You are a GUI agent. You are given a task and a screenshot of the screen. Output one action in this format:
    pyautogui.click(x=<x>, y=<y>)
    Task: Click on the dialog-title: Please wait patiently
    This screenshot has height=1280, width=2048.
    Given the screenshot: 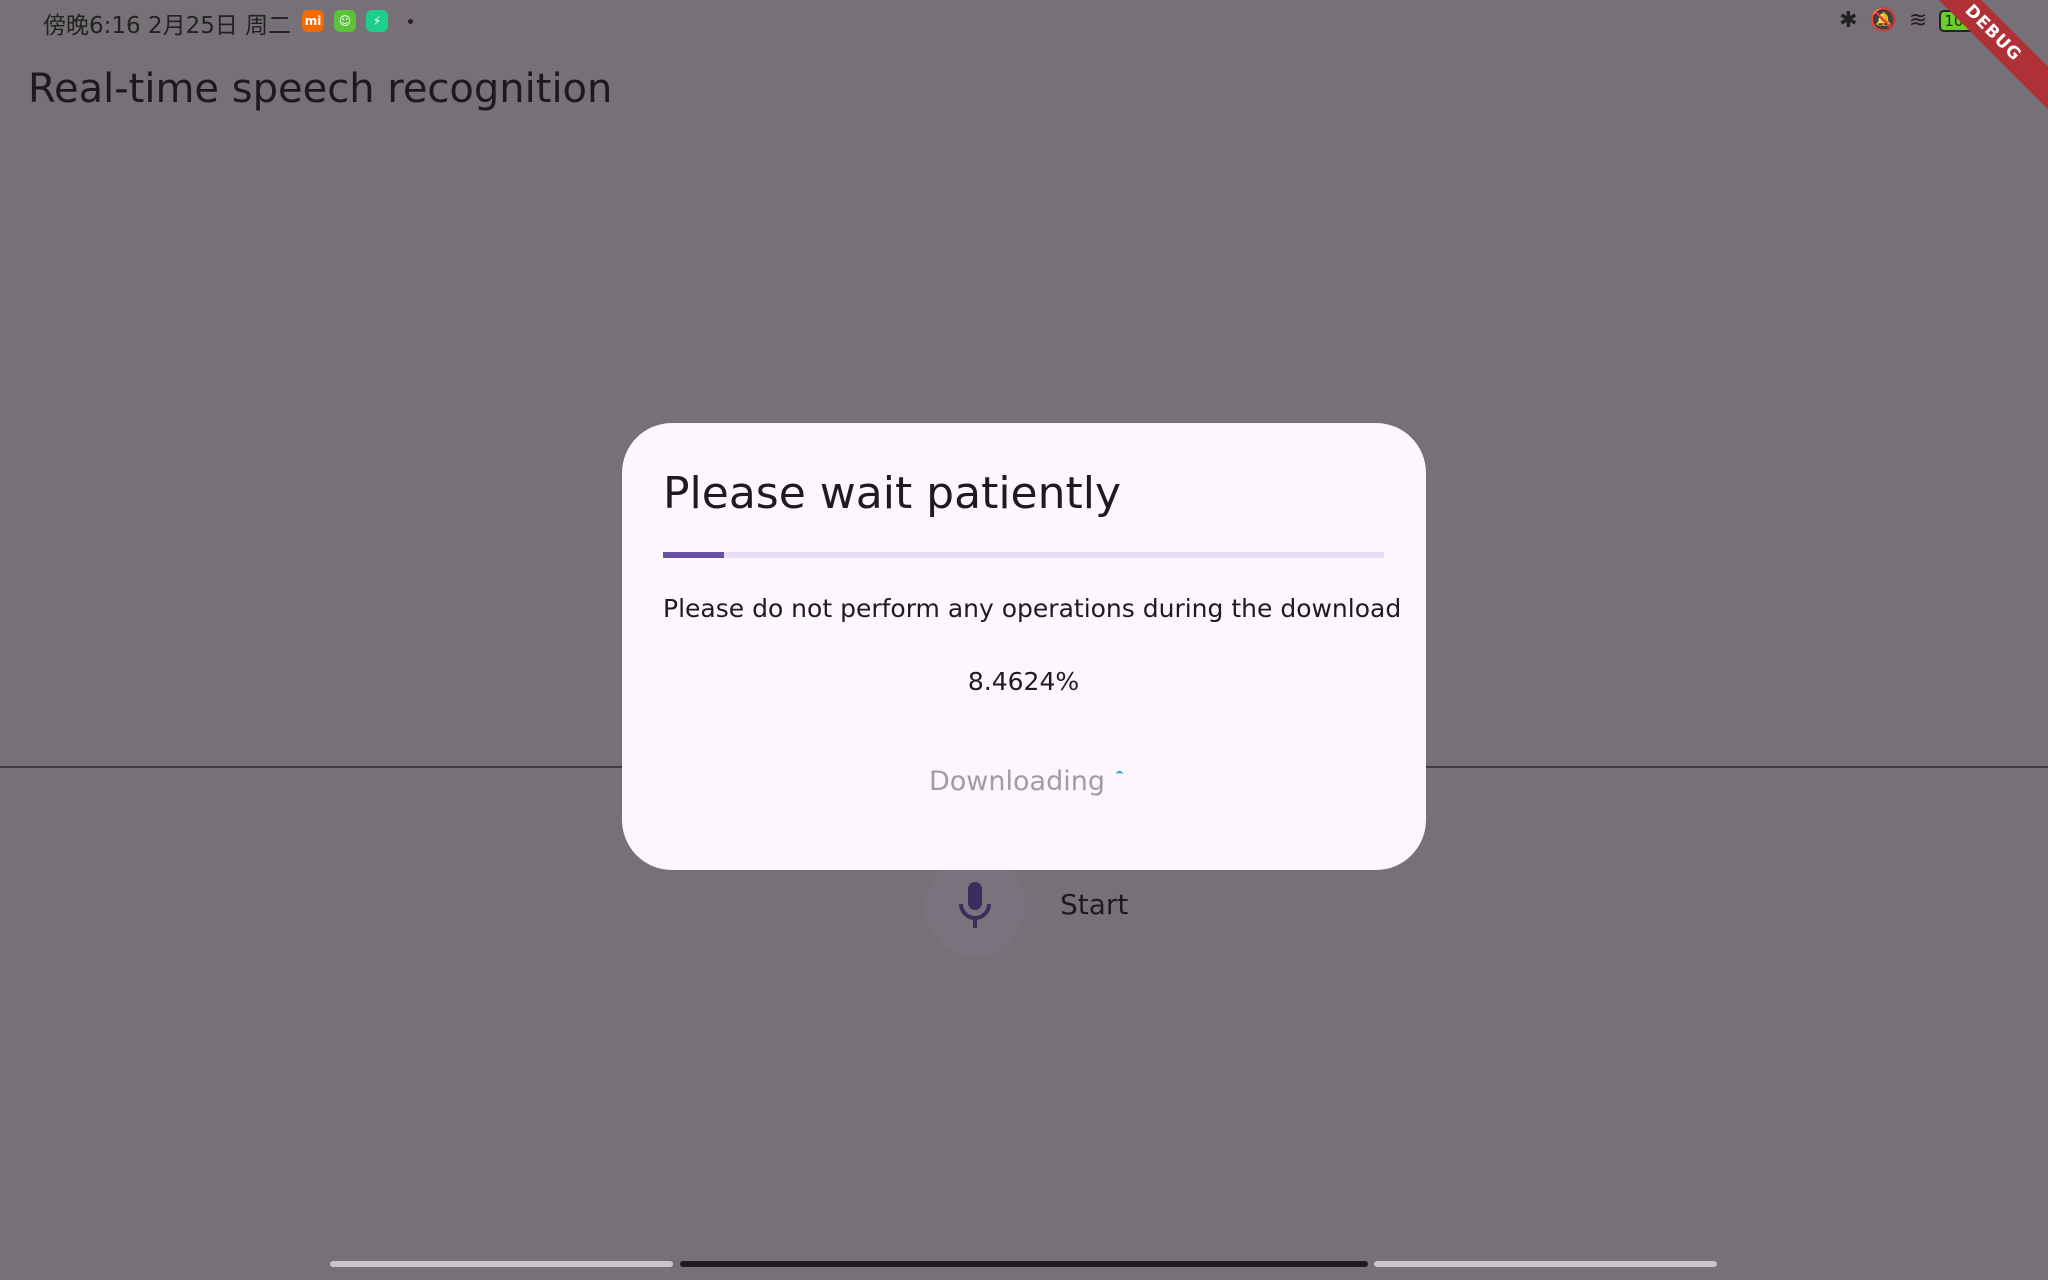 What is the action you would take?
    pyautogui.click(x=892, y=493)
    